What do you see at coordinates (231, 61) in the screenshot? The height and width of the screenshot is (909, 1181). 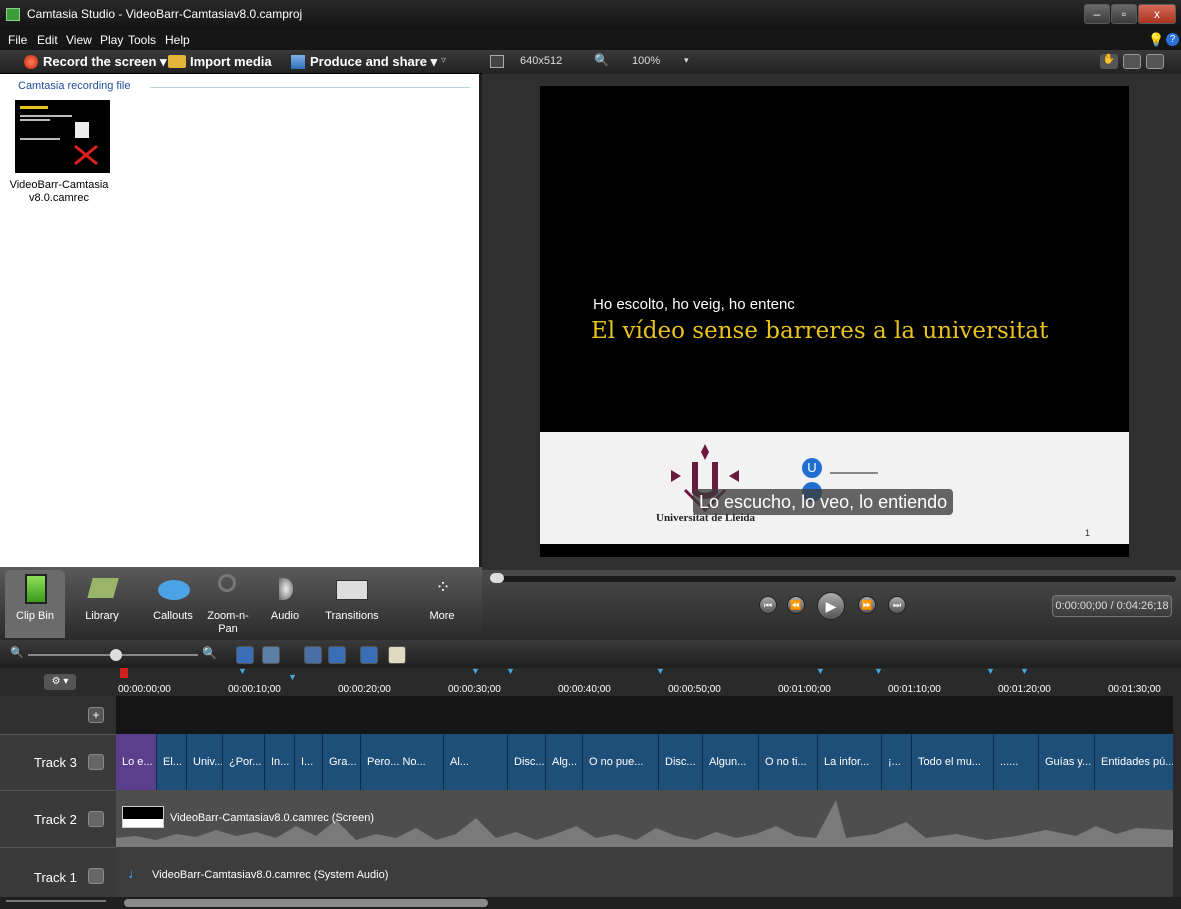 I see `import-media-button: Import media` at bounding box center [231, 61].